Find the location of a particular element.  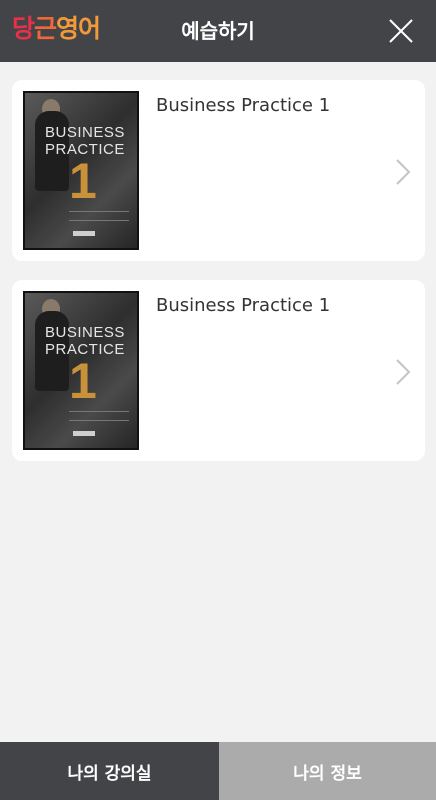

close-icon is located at coordinates (401, 31).